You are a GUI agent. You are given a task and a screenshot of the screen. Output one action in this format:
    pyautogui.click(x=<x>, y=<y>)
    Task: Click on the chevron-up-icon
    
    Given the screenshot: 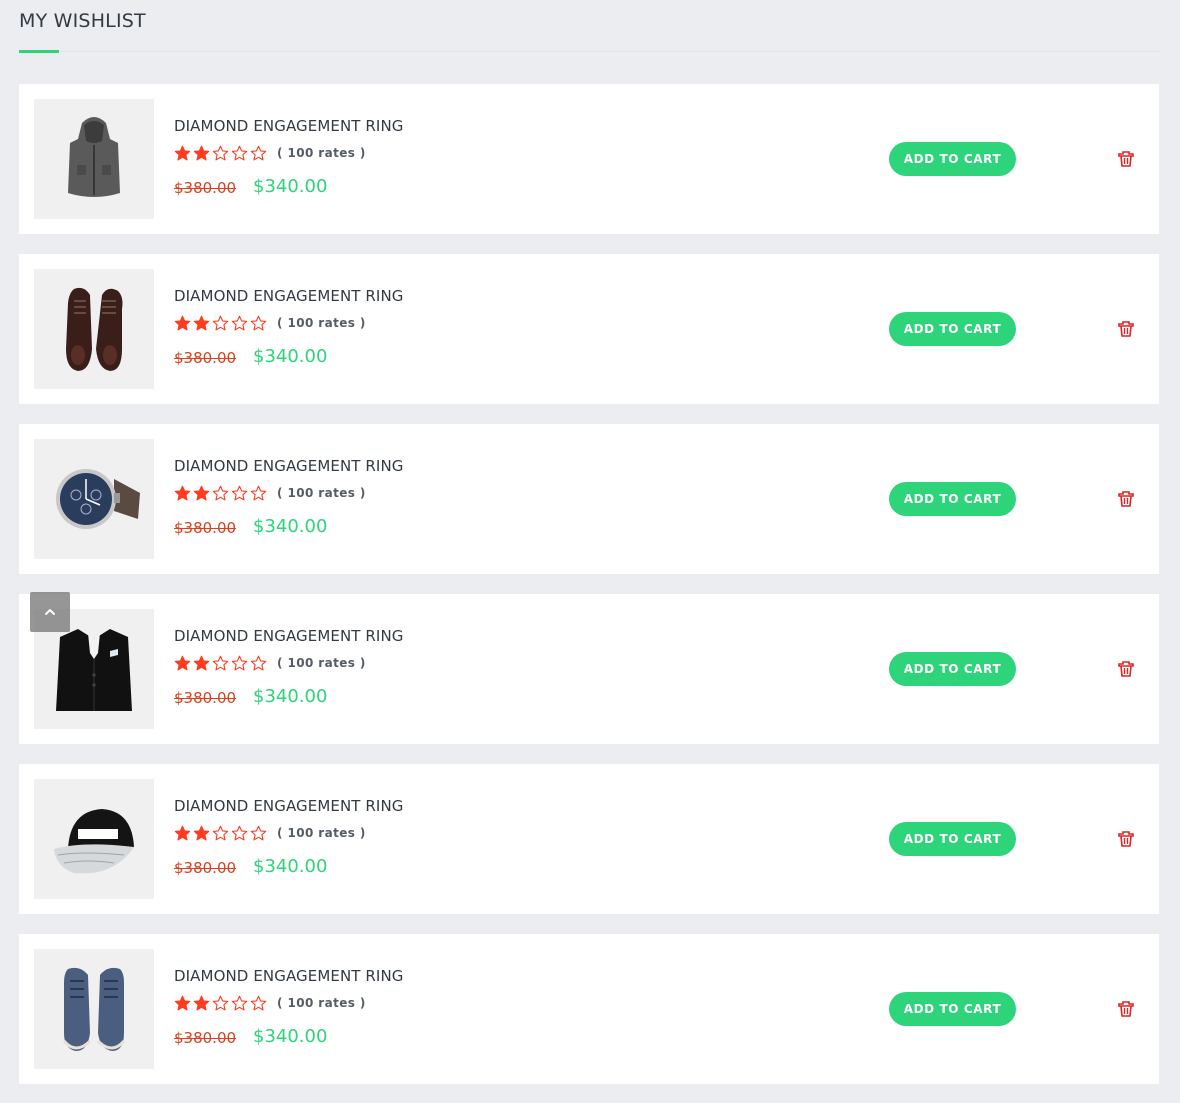 What is the action you would take?
    pyautogui.click(x=50, y=612)
    